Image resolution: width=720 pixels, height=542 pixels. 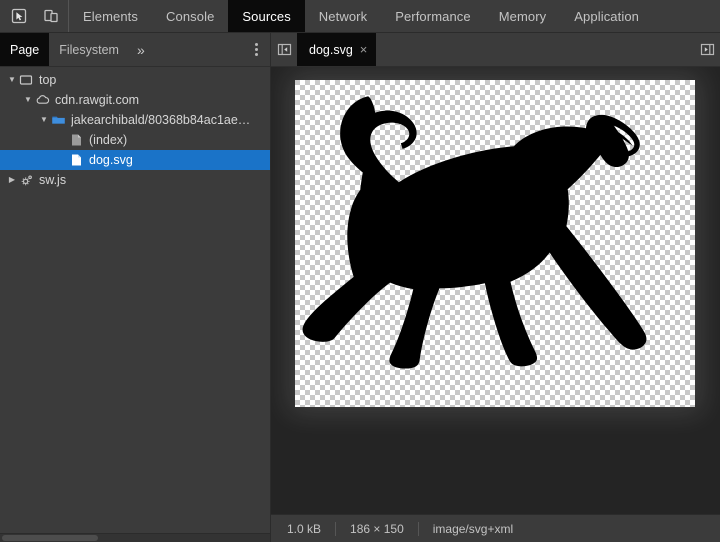 I want to click on service-worker-icon, so click(x=26, y=180).